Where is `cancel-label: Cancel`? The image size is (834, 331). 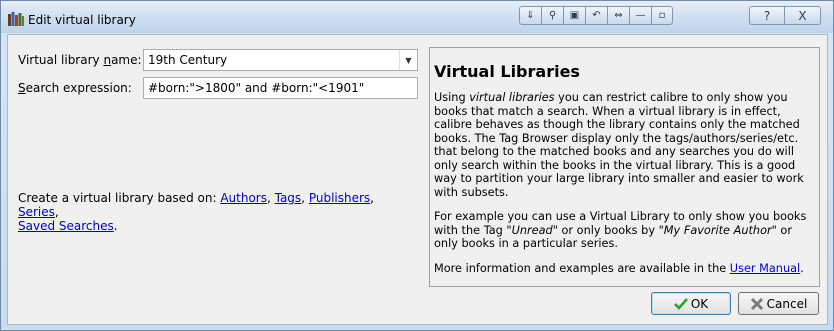
cancel-label: Cancel is located at coordinates (787, 303).